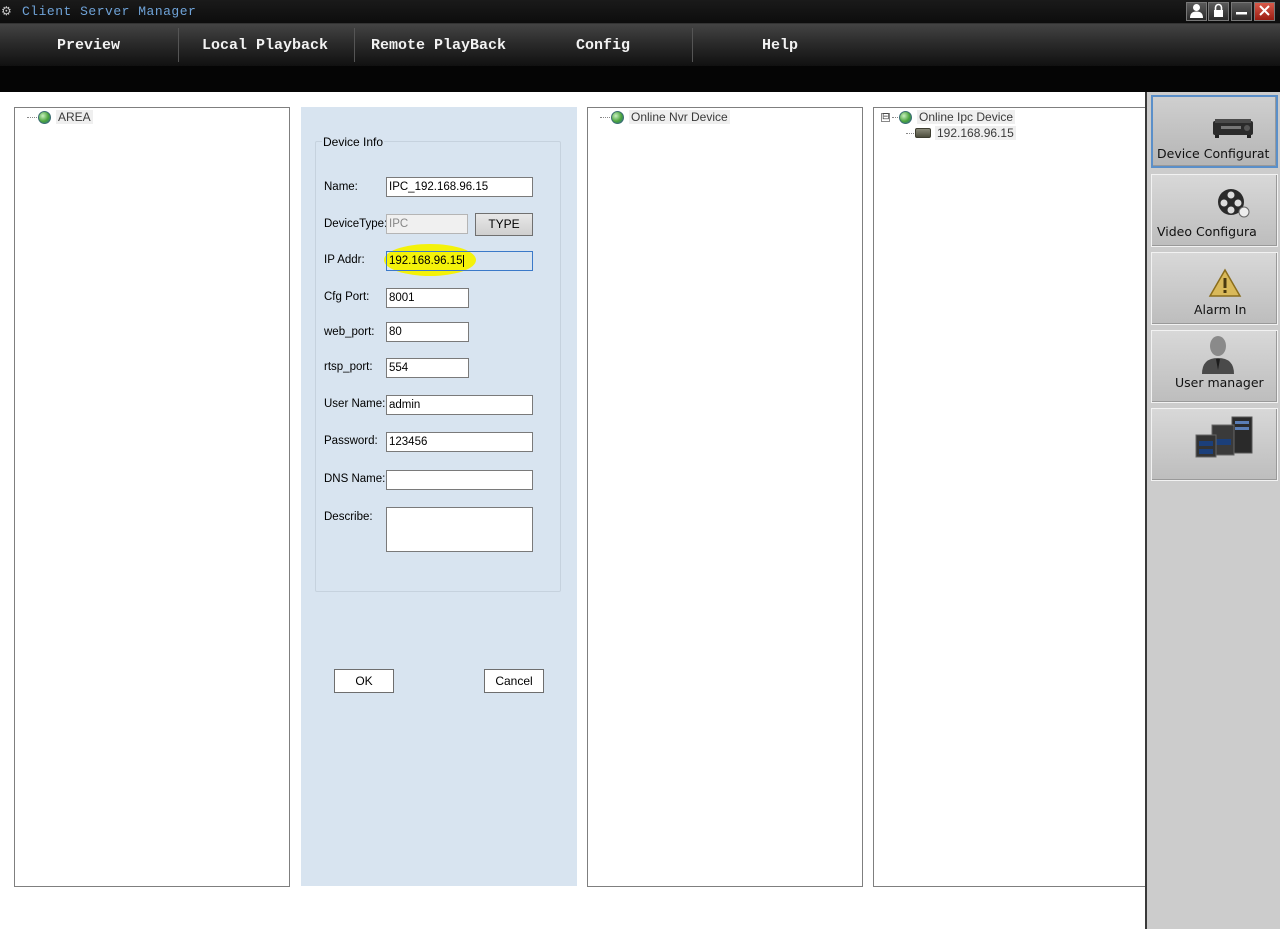  What do you see at coordinates (459, 442) in the screenshot?
I see `password-field: 123456` at bounding box center [459, 442].